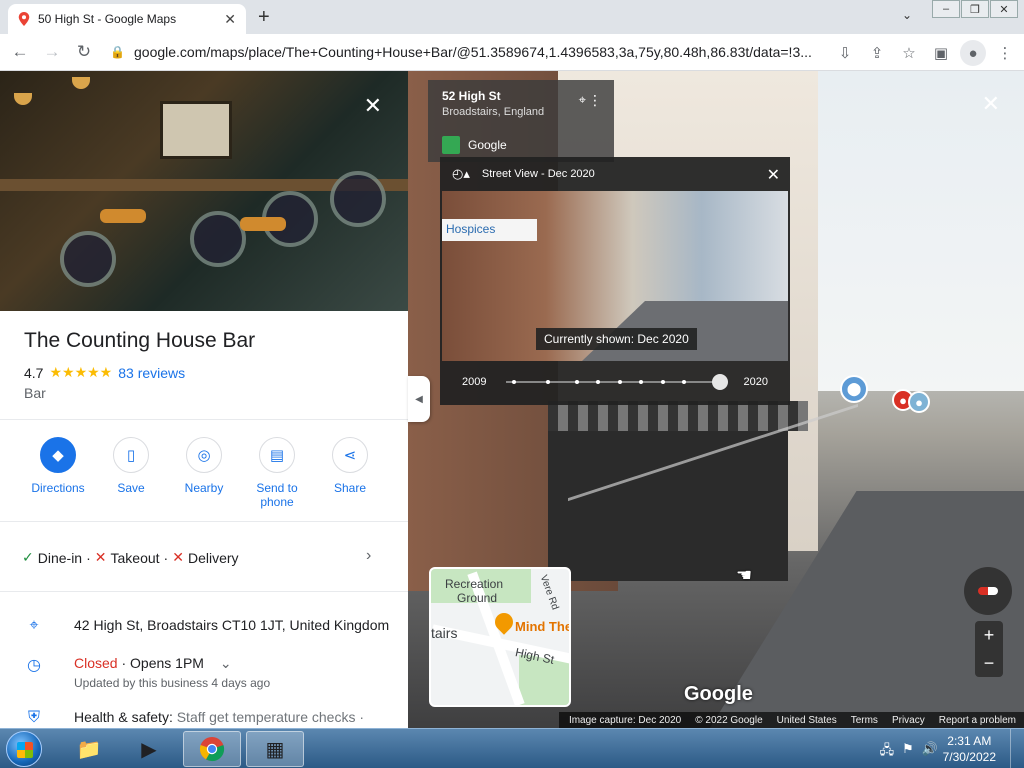 The height and width of the screenshot is (768, 1024). What do you see at coordinates (908, 752) in the screenshot?
I see `action-center-icon: ⚑` at bounding box center [908, 752].